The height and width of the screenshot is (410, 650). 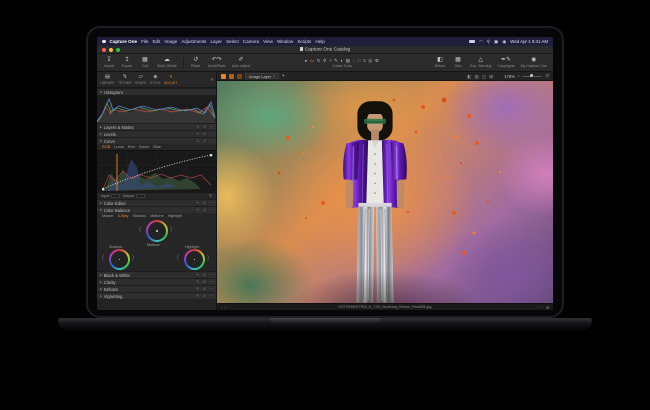 What do you see at coordinates (156, 281) in the screenshot?
I see `clarity-section-header: ▸ Clarity ✎ ↺ ⋯` at bounding box center [156, 281].